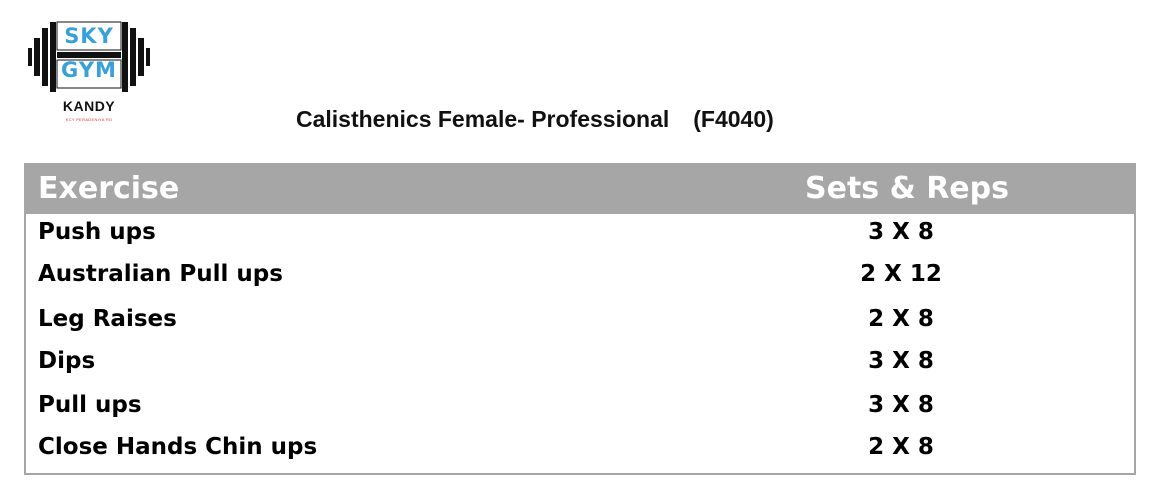 The height and width of the screenshot is (496, 1158). Describe the element at coordinates (901, 274) in the screenshot. I see `sets-reps-value: 2 X 12` at that location.